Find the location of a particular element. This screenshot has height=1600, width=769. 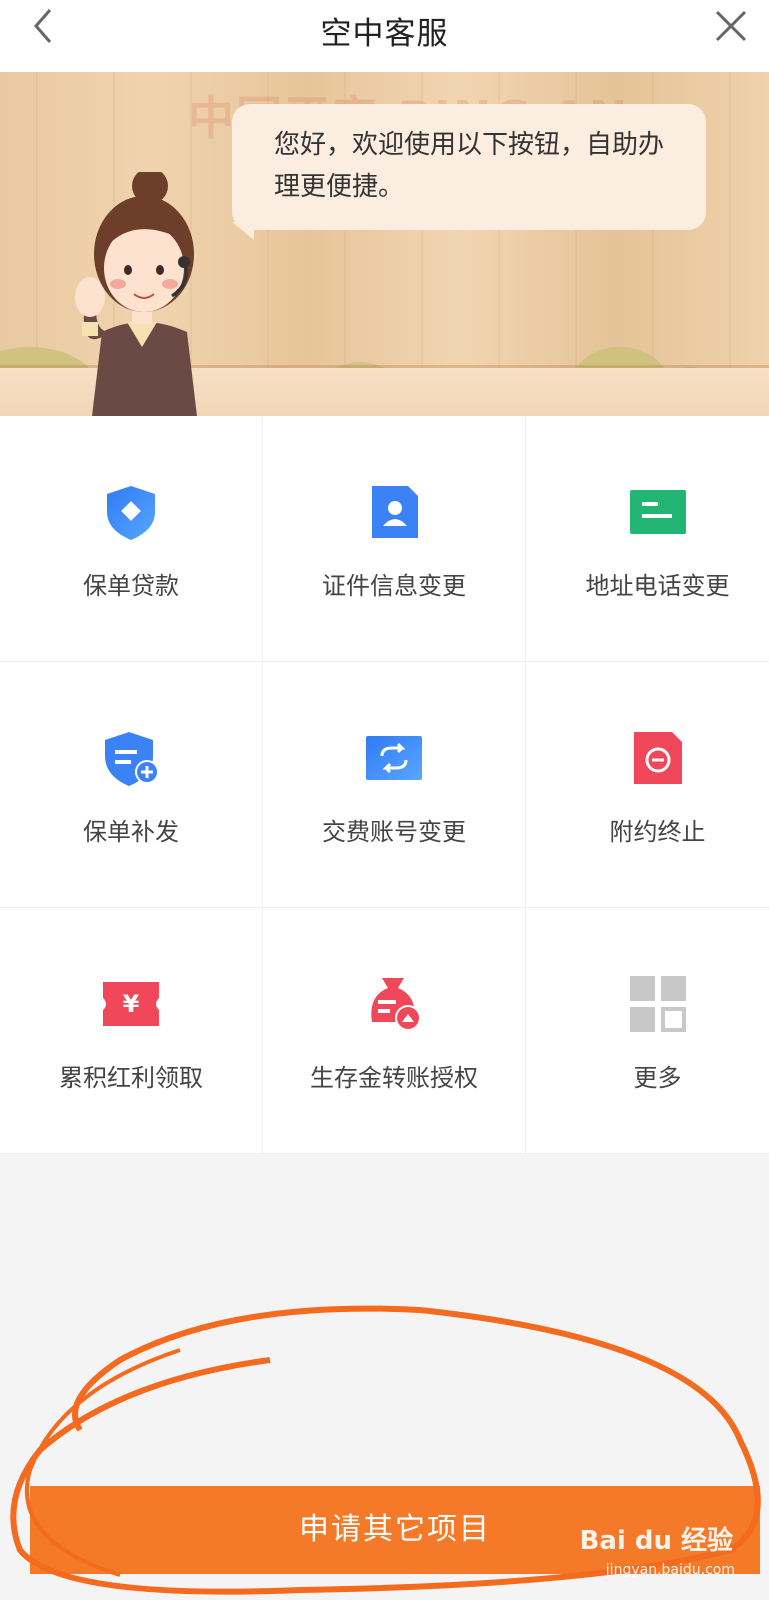

service-label: 保单贷款 is located at coordinates (131, 586).